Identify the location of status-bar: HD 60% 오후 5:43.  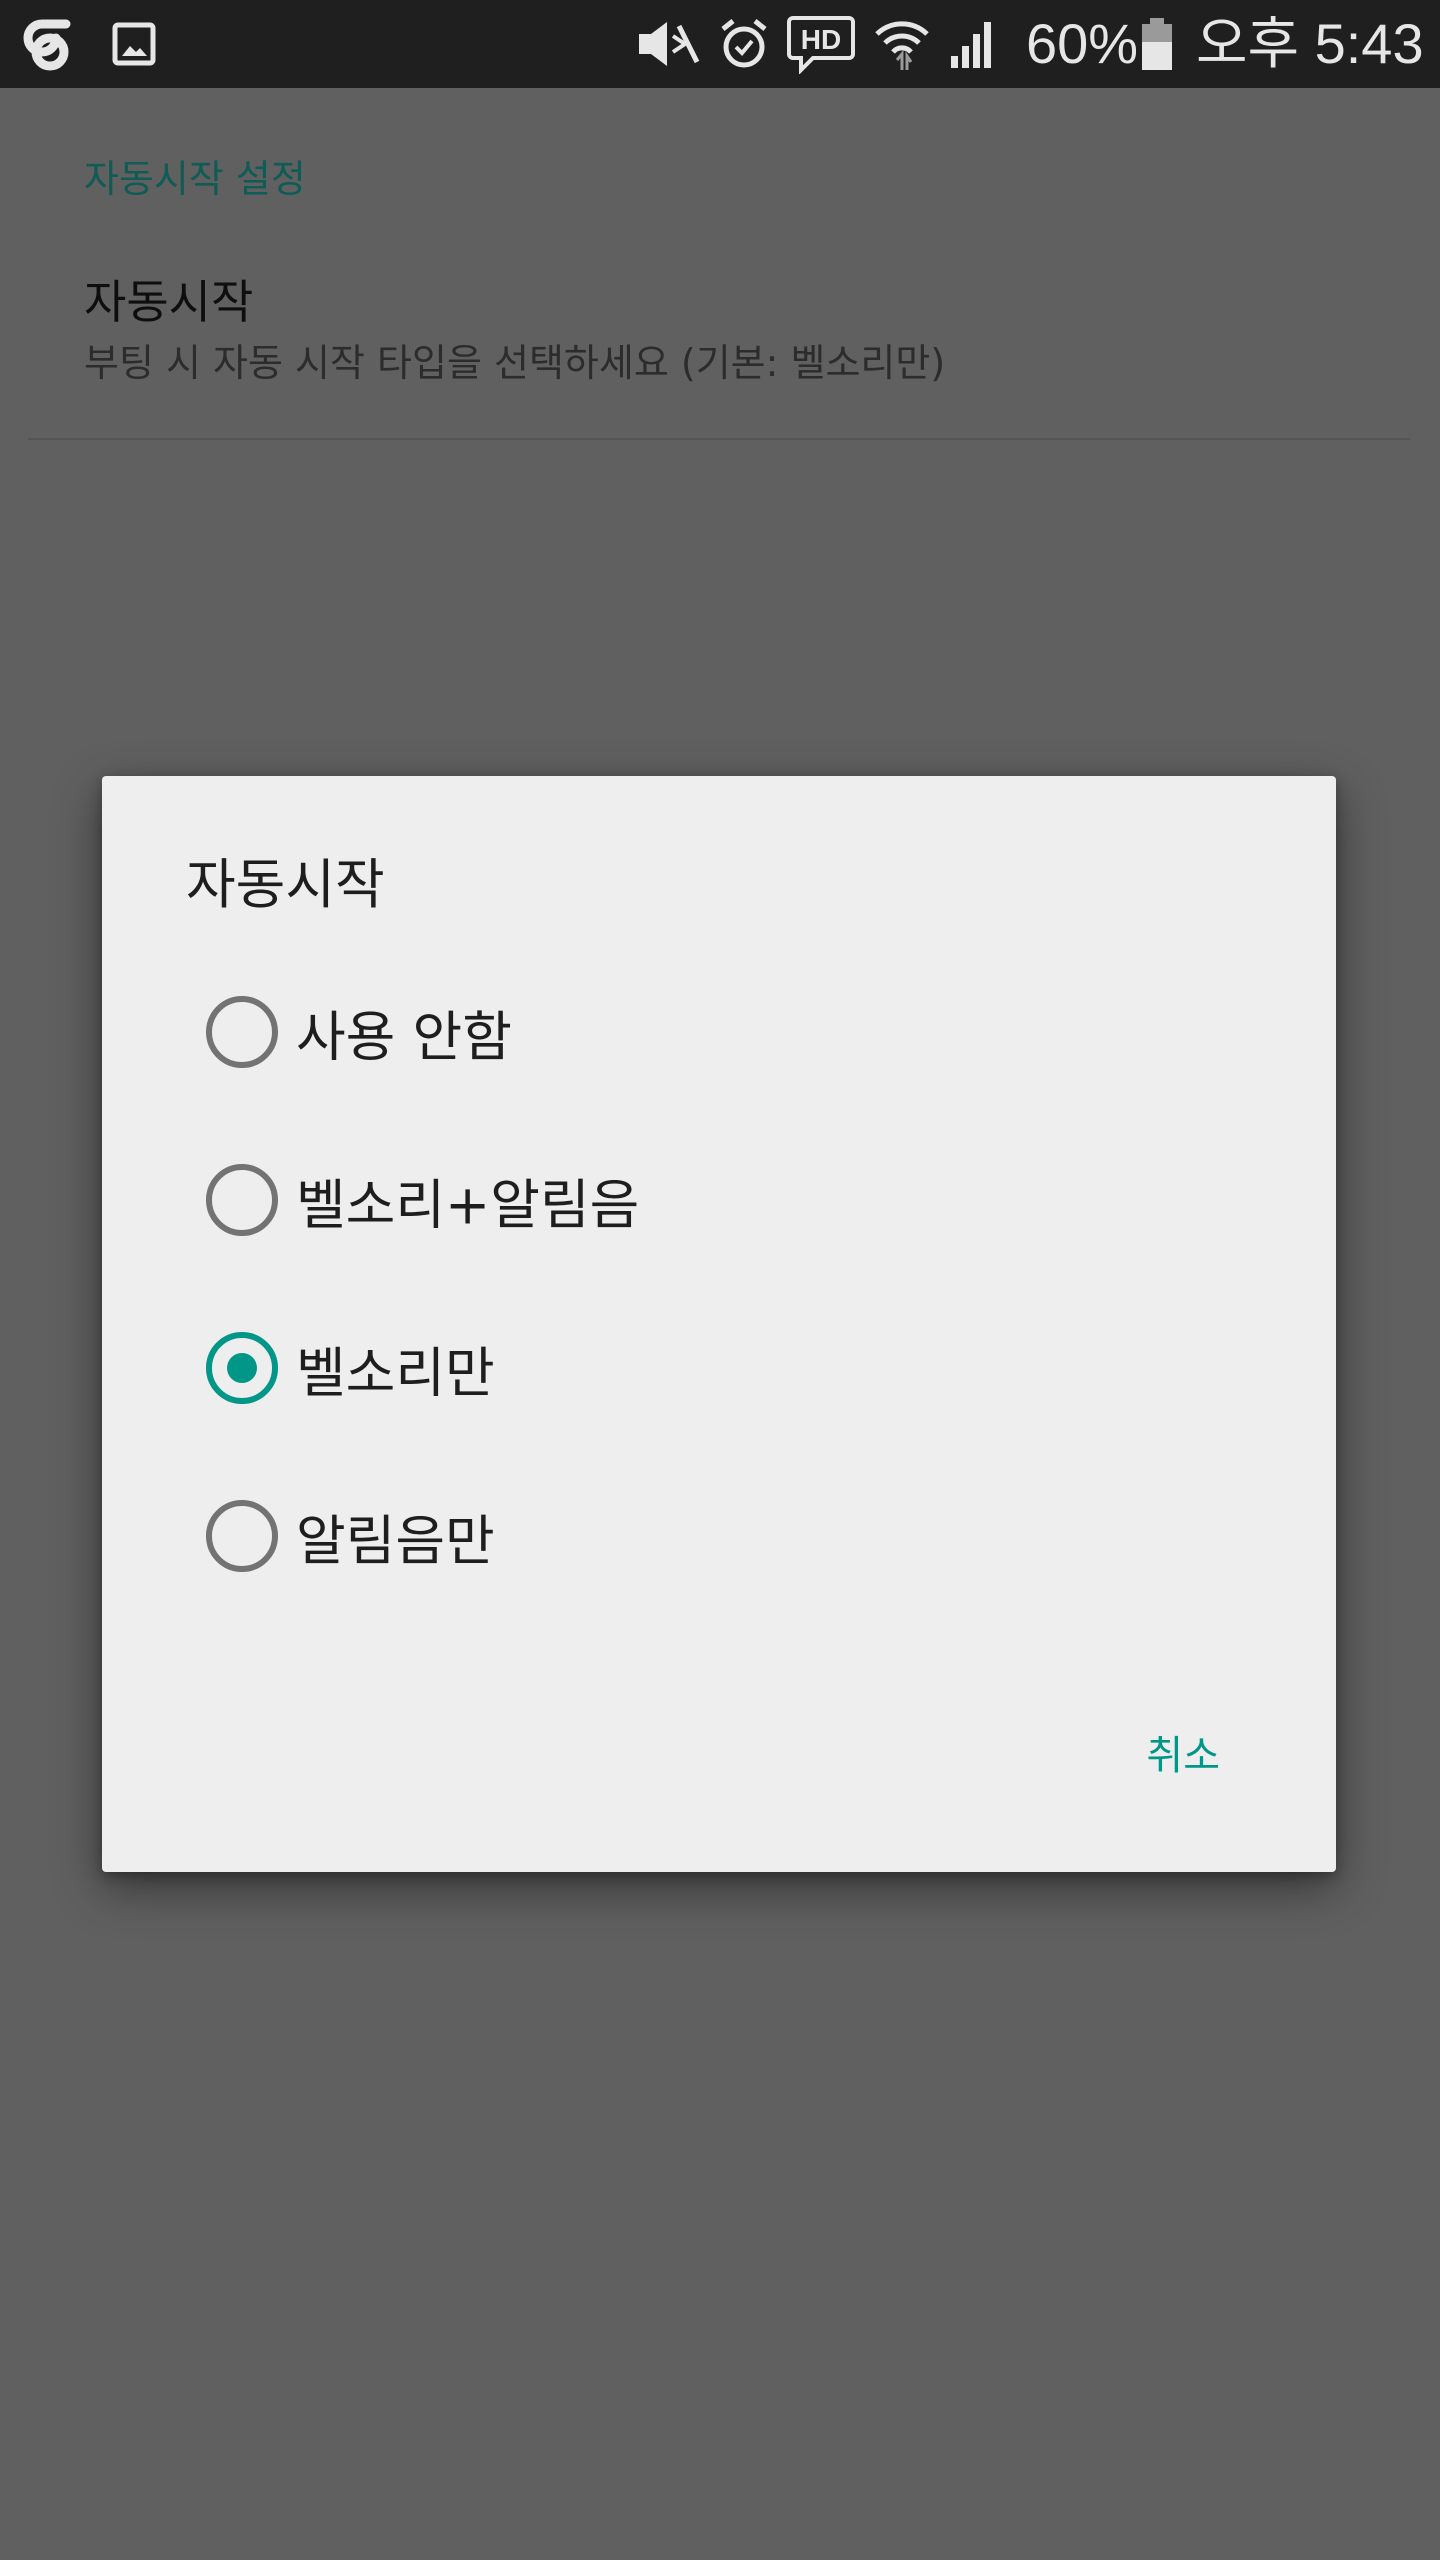
(720, 44).